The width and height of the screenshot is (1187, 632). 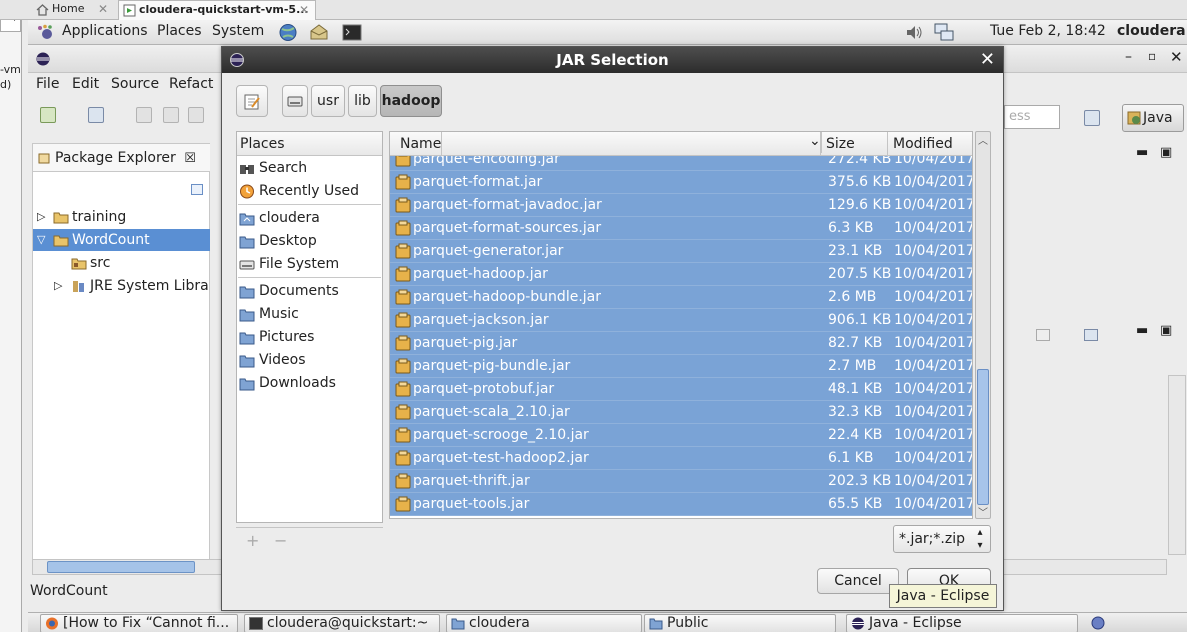 I want to click on remove-bookmark-button: −, so click(x=280, y=540).